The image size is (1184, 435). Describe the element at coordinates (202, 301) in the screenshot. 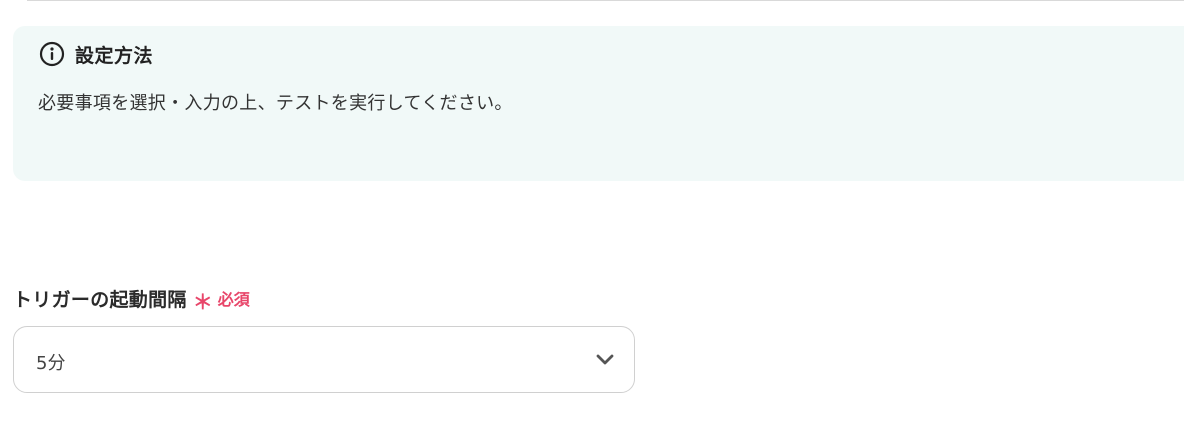

I see `required-asterisk: ＊` at that location.